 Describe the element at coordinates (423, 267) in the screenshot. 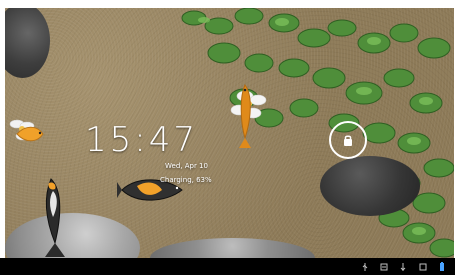

I see `screenshot-icon` at that location.